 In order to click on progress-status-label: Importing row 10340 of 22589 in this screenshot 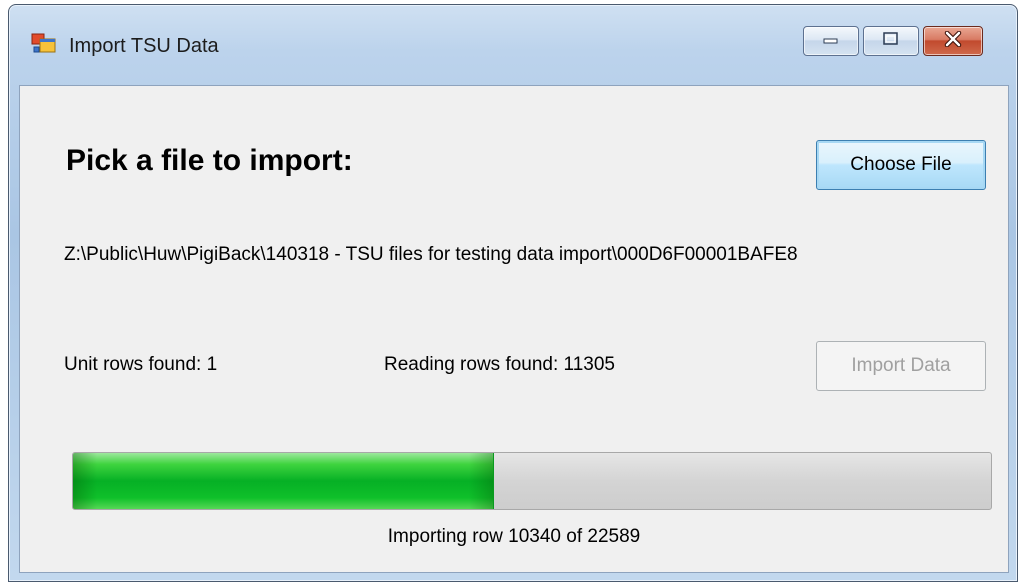, I will do `click(514, 536)`.